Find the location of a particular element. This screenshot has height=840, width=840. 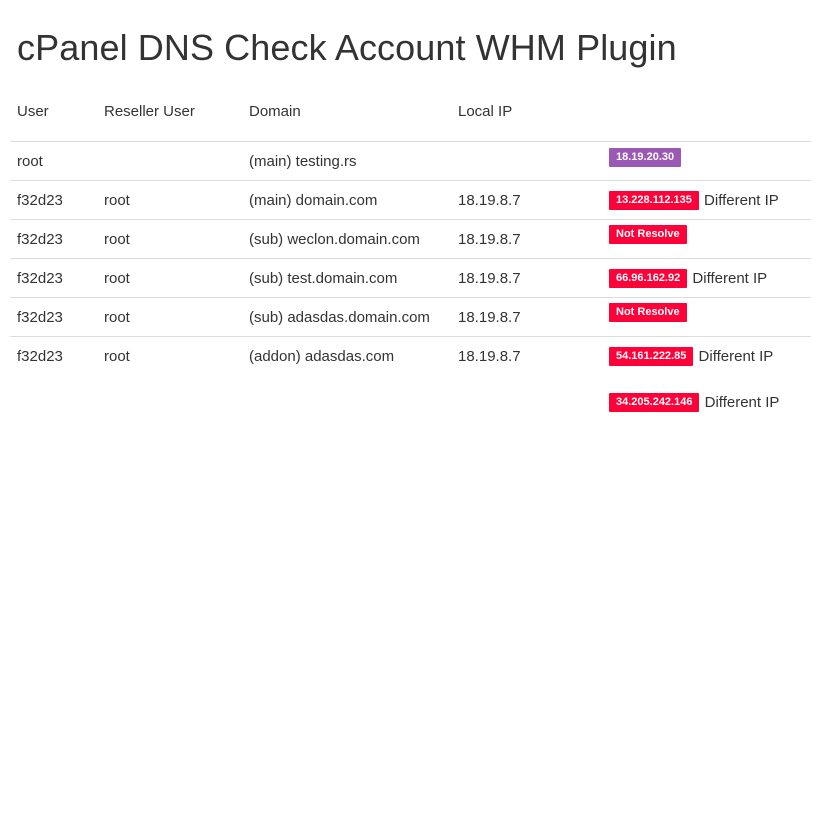

cell-dns-status: 13.228.112.135 Different IP is located at coordinates (706, 200).